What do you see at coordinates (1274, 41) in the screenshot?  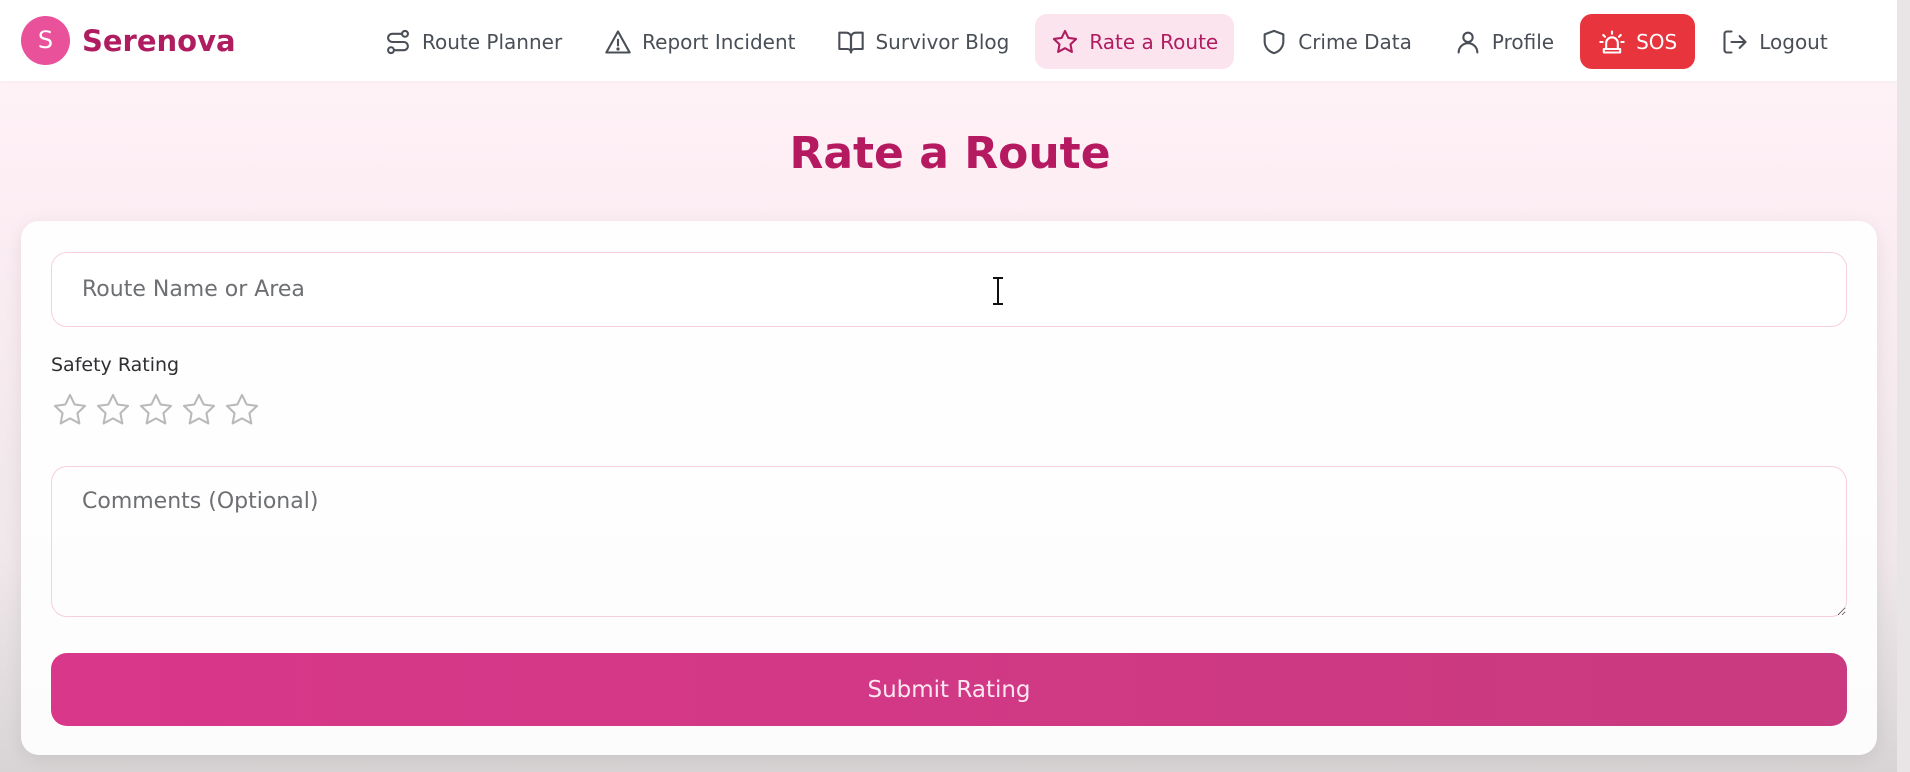 I see `shield-icon` at bounding box center [1274, 41].